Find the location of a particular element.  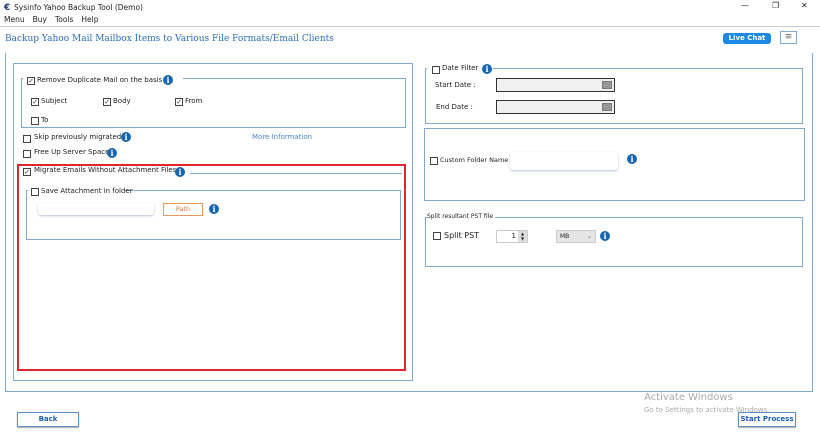

menu-item-help: Help is located at coordinates (89, 19).